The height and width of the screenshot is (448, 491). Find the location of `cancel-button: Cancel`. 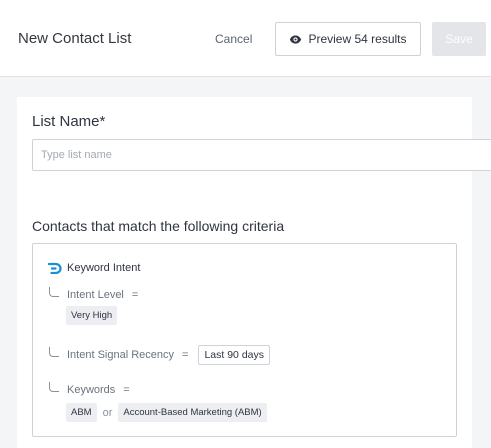

cancel-button: Cancel is located at coordinates (233, 39).